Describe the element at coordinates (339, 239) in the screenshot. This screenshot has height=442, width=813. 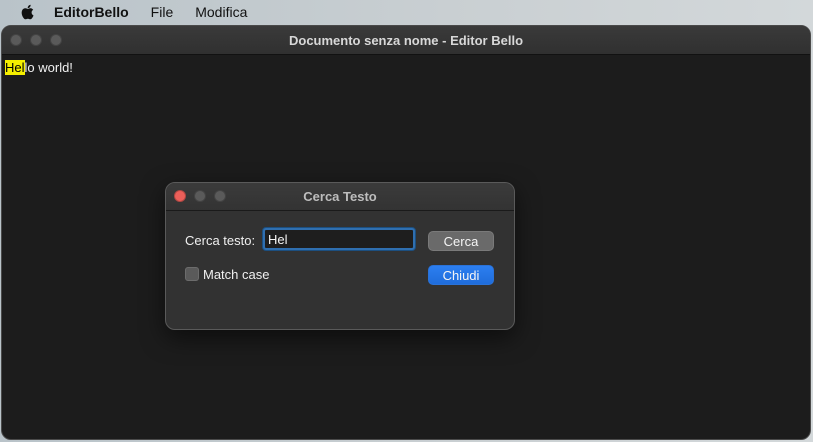
I see `search-input` at that location.